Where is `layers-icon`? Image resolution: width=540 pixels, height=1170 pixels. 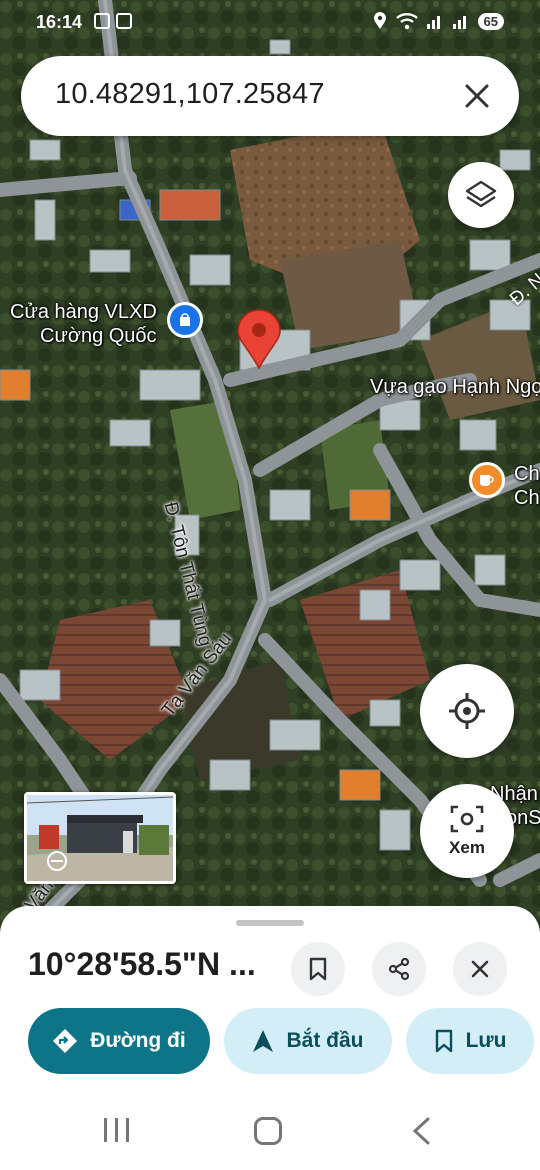
layers-icon is located at coordinates (481, 194).